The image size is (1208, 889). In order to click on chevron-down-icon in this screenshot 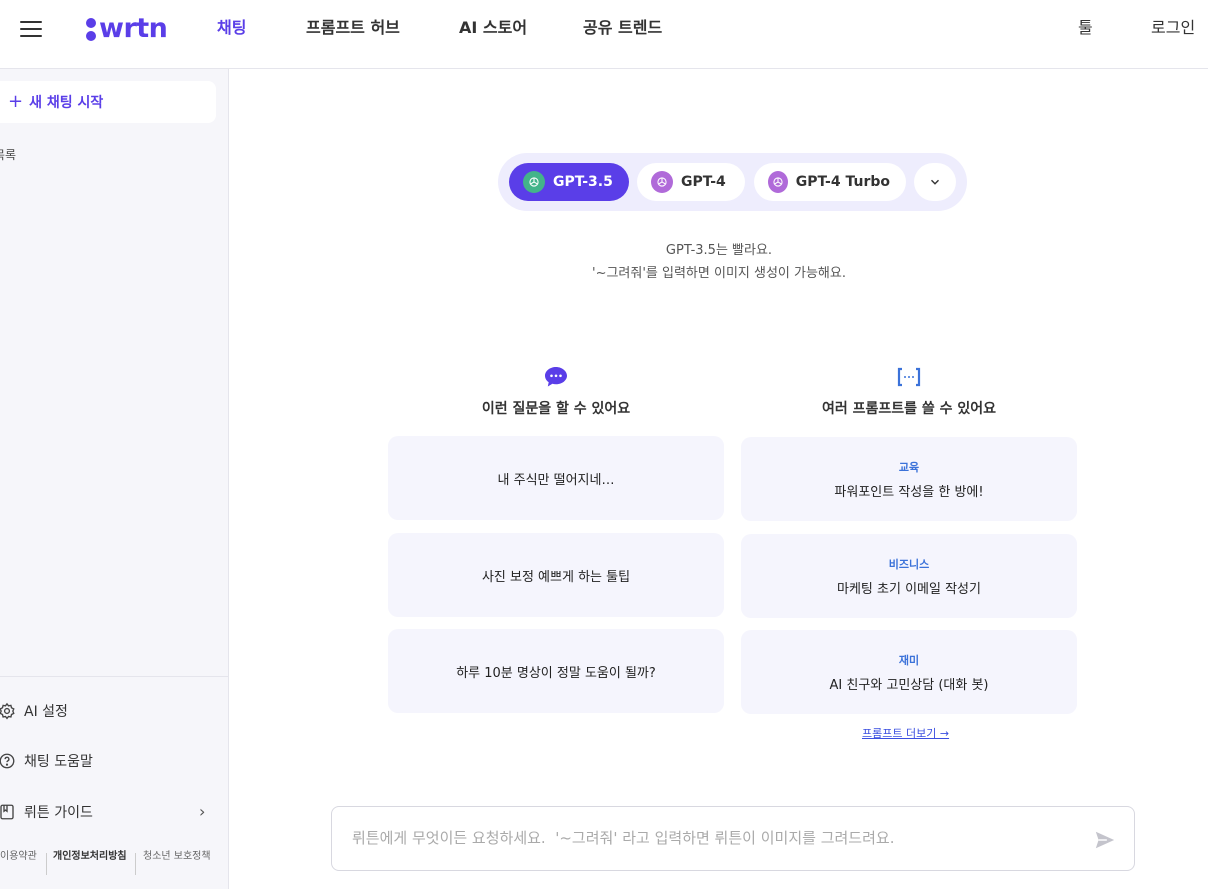, I will do `click(935, 182)`.